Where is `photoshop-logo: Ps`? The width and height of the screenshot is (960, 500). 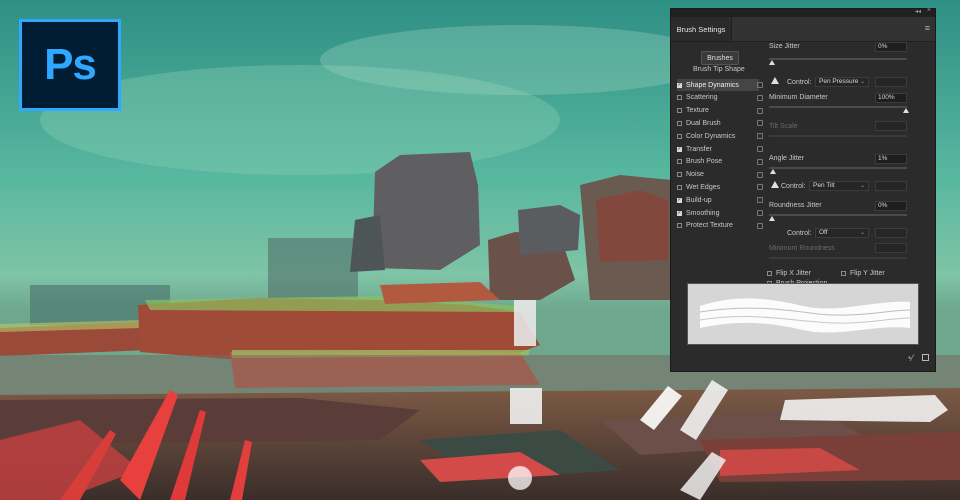 photoshop-logo: Ps is located at coordinates (70, 65).